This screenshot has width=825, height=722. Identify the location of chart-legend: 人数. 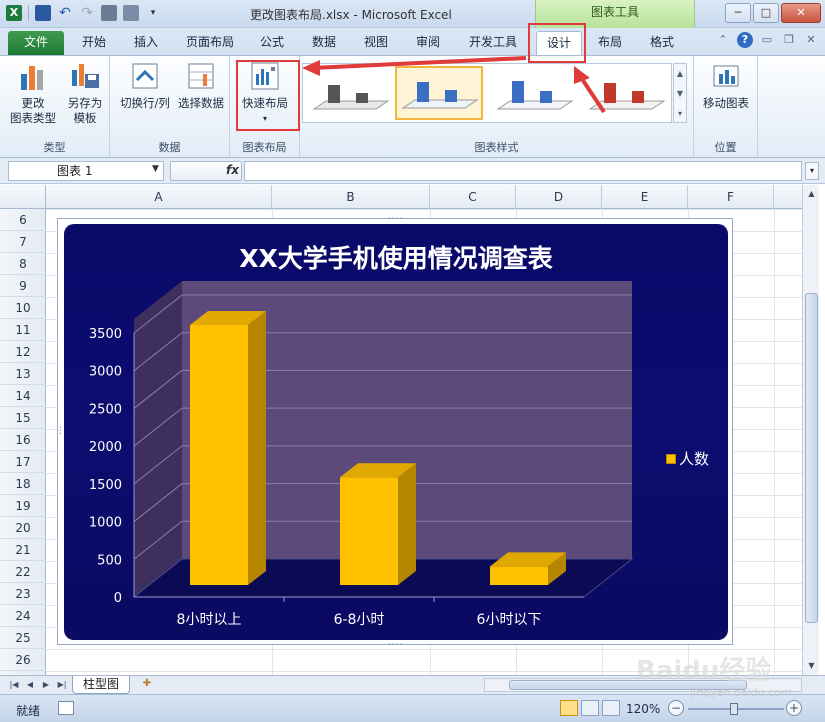
(687, 458).